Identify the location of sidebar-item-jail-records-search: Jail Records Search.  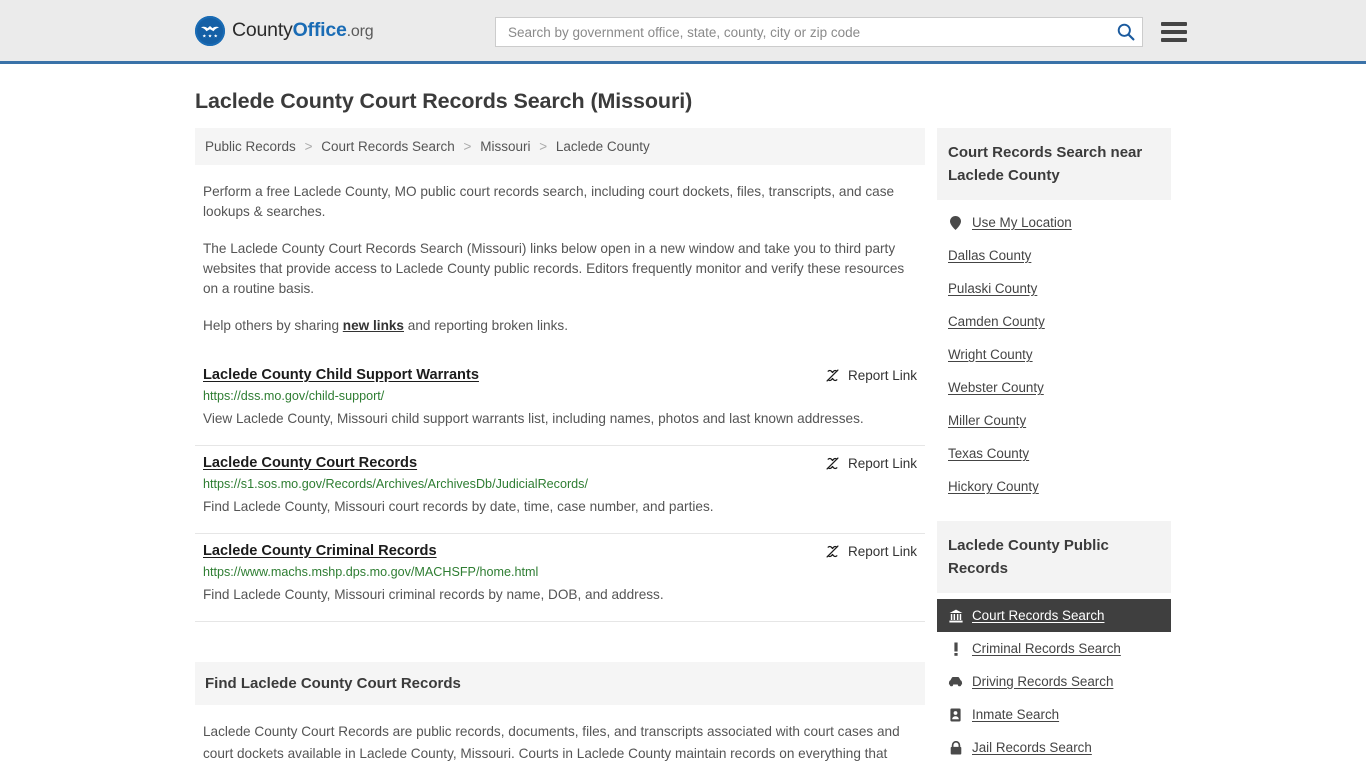
(1054, 747).